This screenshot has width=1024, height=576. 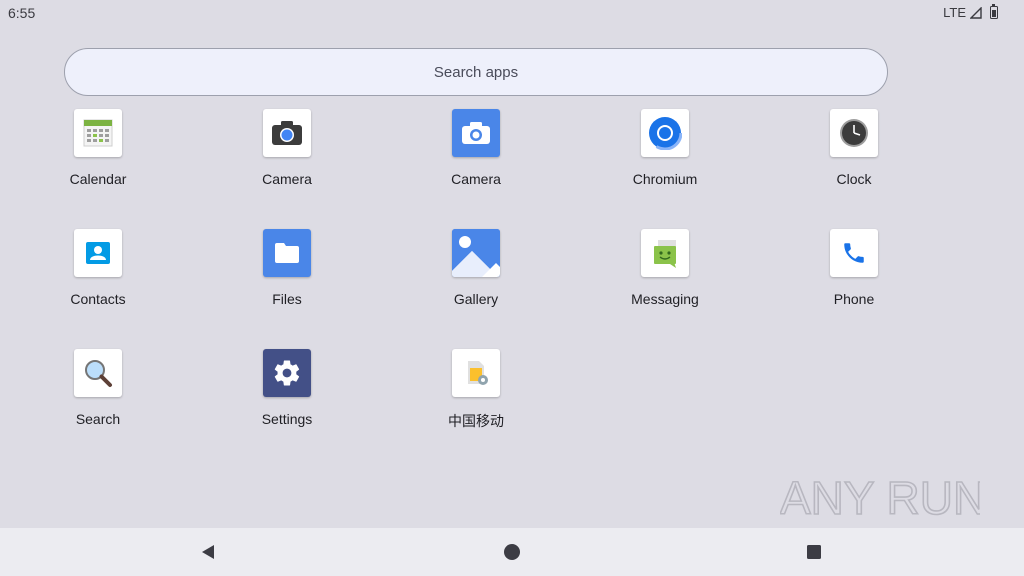 What do you see at coordinates (287, 299) in the screenshot?
I see `app-label: Files` at bounding box center [287, 299].